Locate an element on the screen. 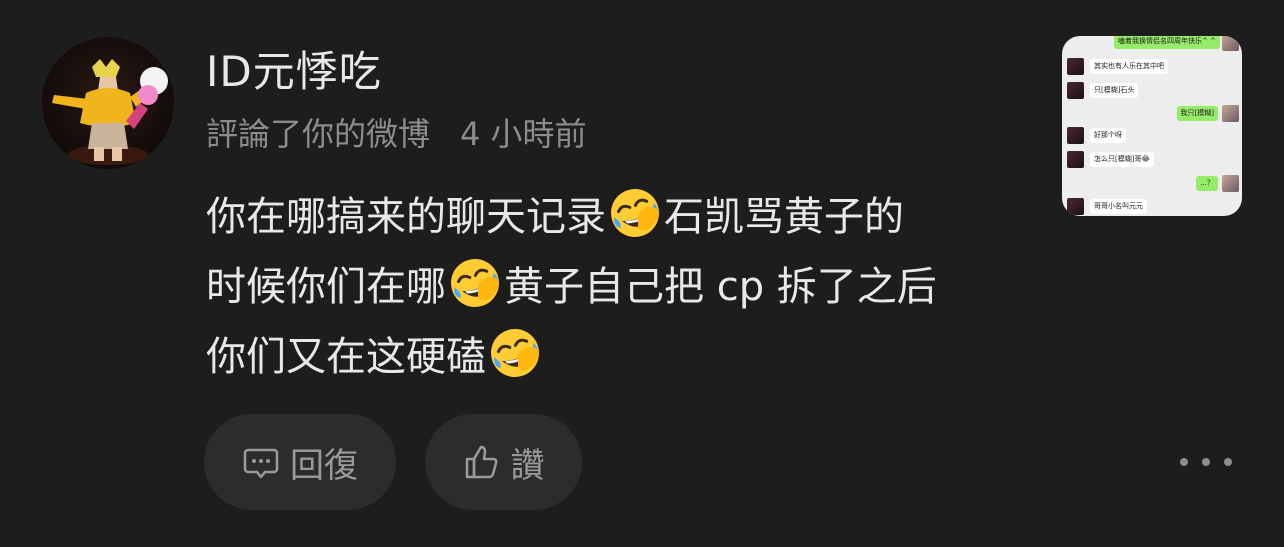 The width and height of the screenshot is (1284, 547). chat-message: 哥哥小名叫元元 is located at coordinates (1152, 206).